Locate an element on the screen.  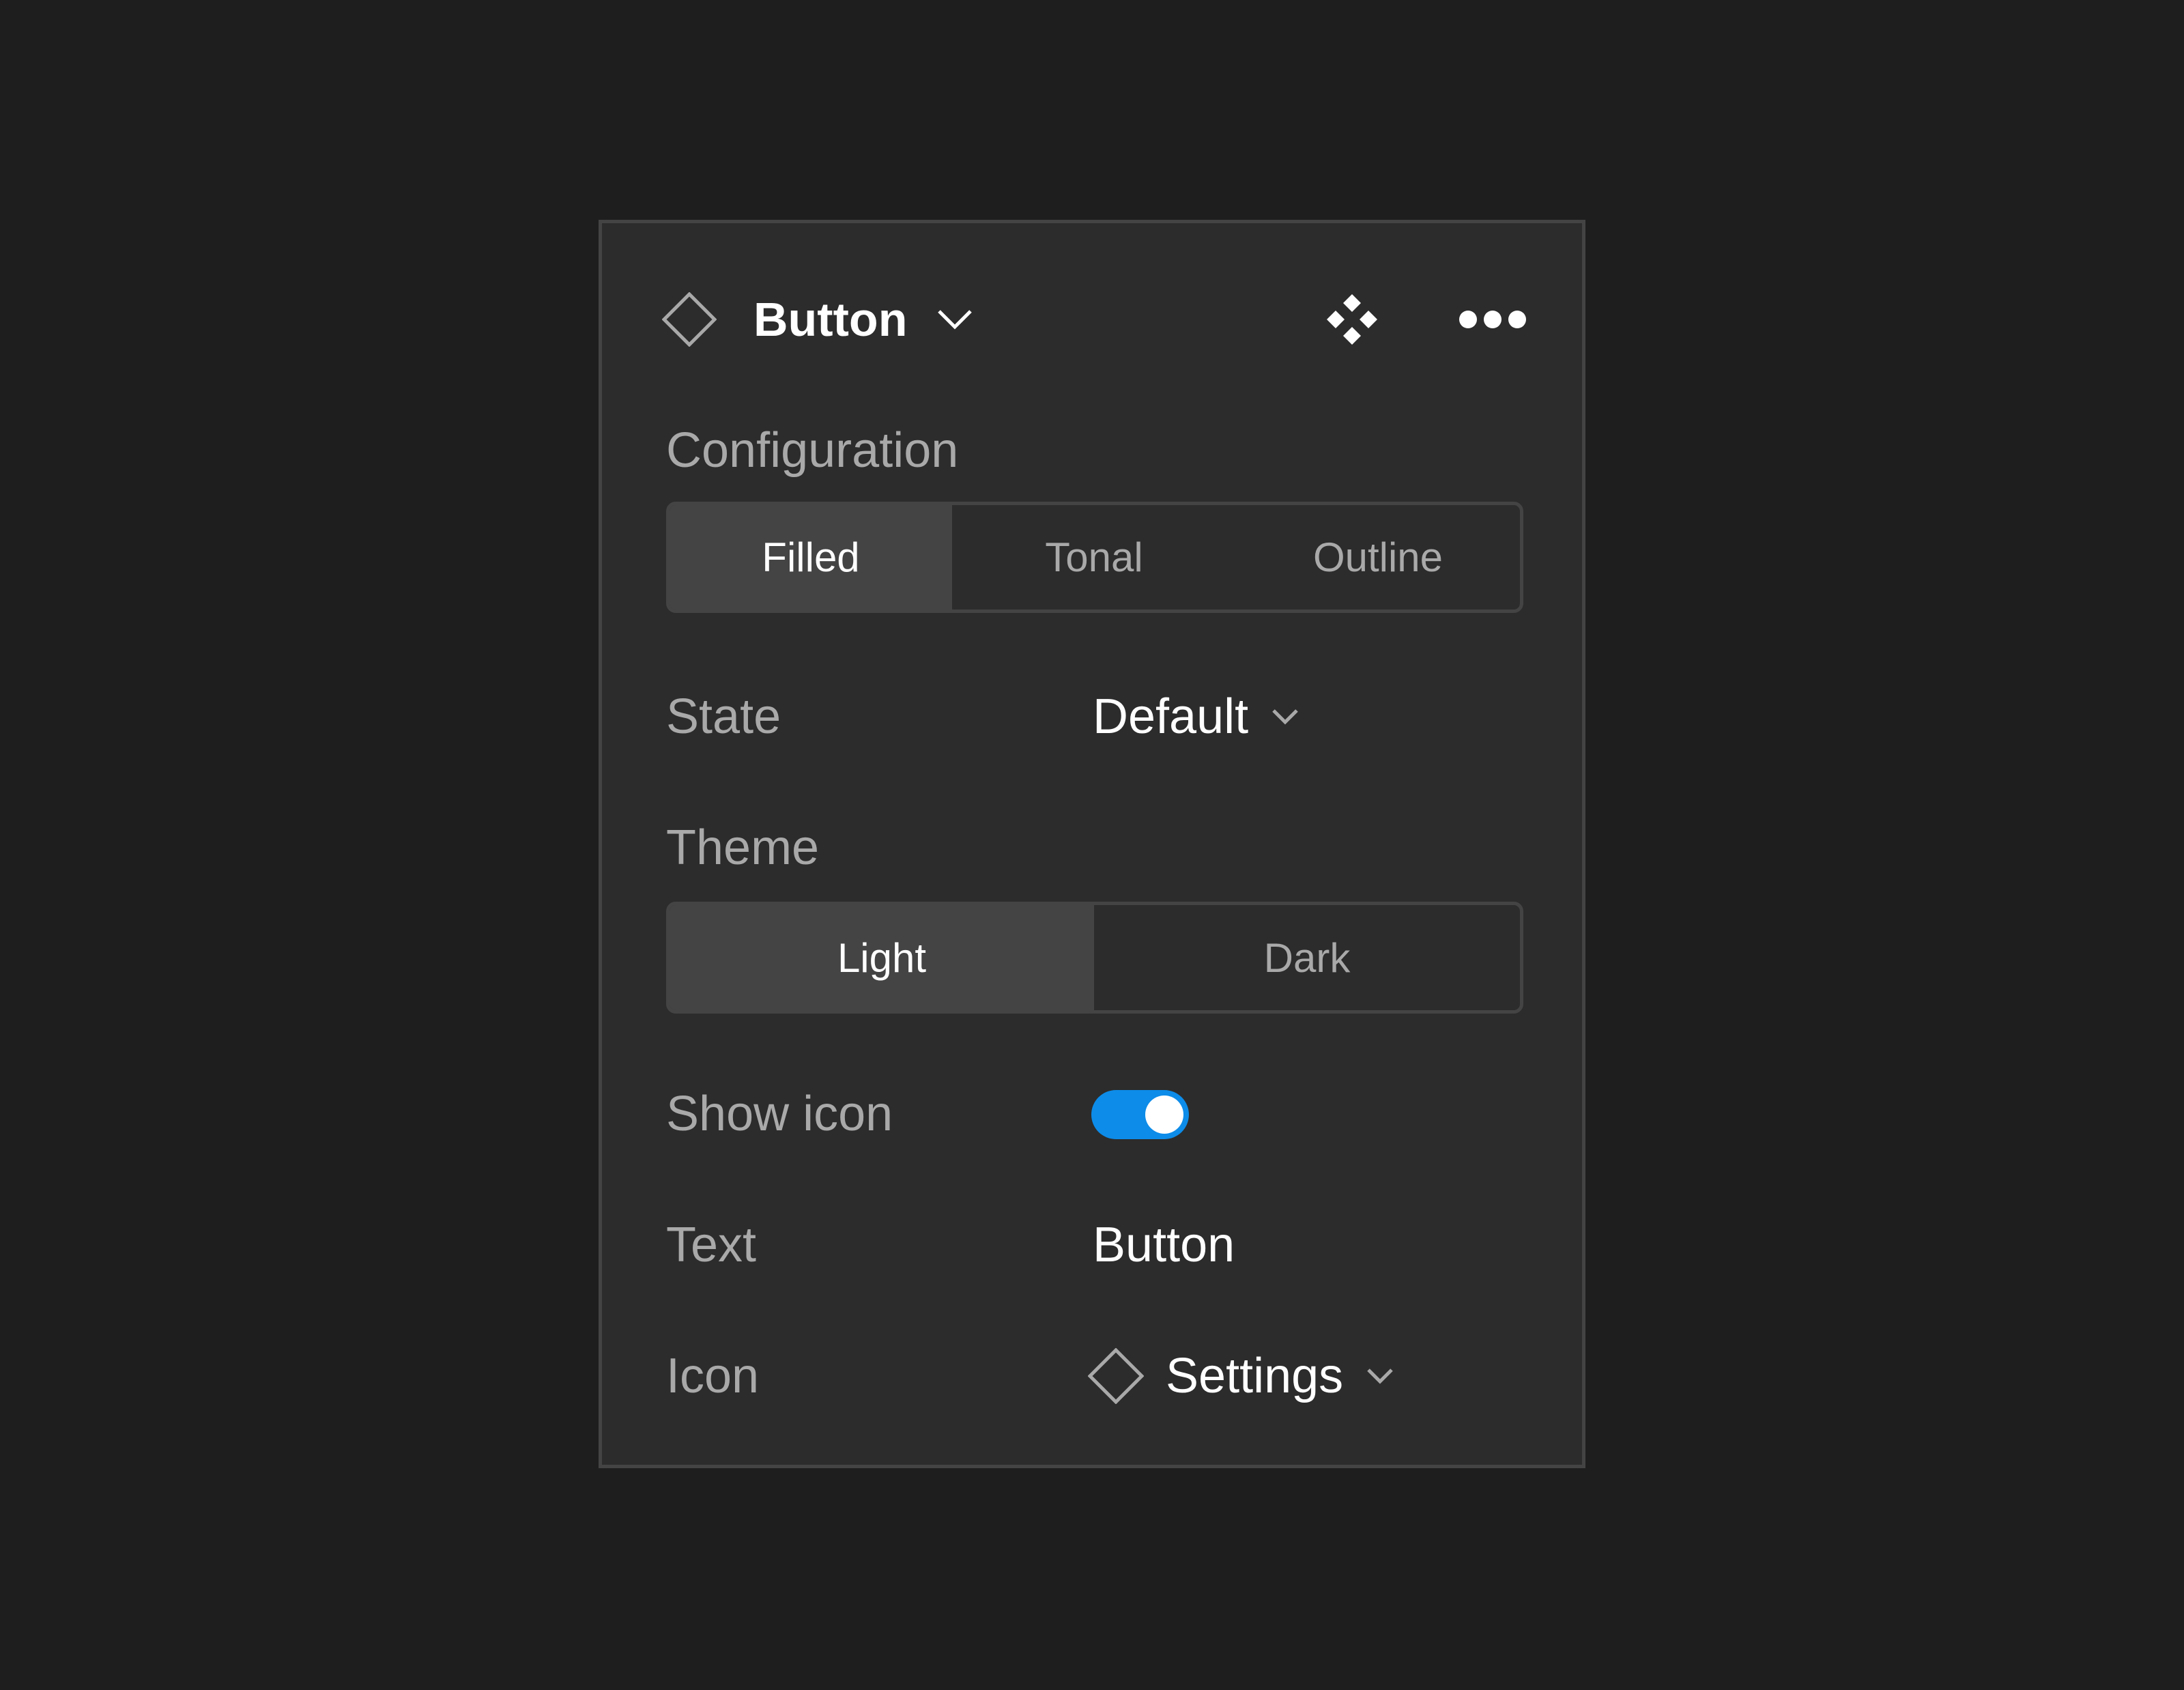
state-dropdown: Default is located at coordinates (1196, 716).